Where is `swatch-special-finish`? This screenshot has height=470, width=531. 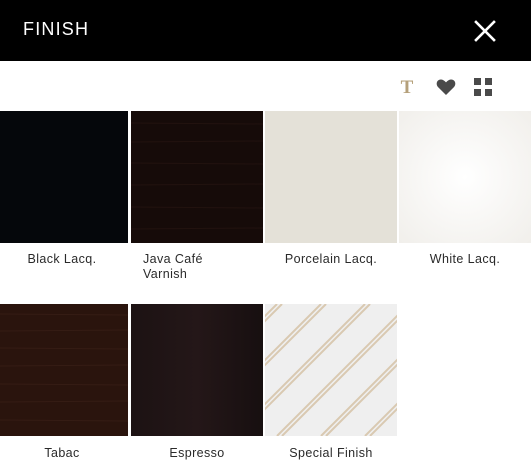 swatch-special-finish is located at coordinates (331, 370).